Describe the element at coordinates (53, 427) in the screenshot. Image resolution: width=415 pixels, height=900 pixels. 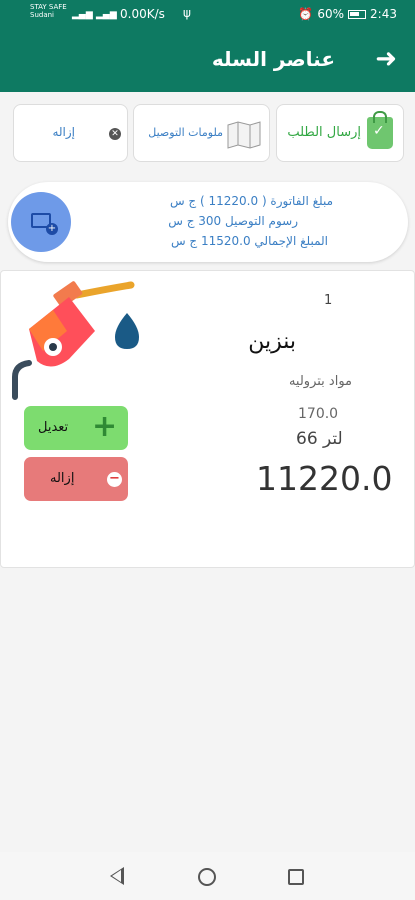
I see `edit-label: تعديل` at that location.